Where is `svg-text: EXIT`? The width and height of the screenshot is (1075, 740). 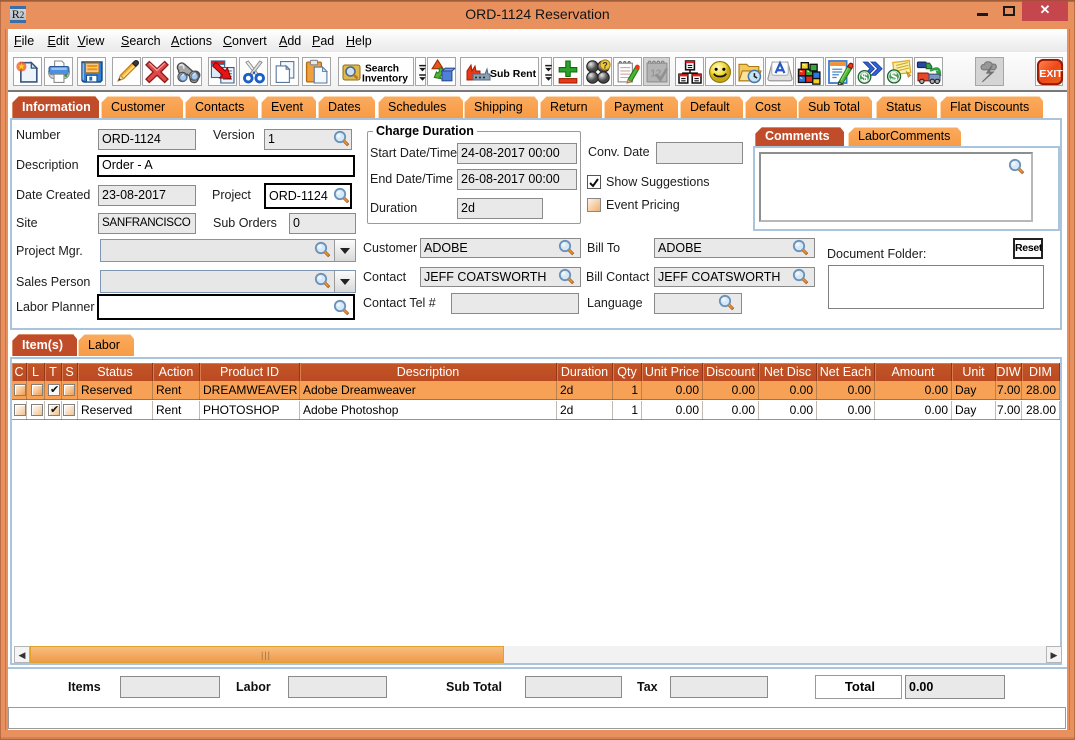 svg-text: EXIT is located at coordinates (1051, 74).